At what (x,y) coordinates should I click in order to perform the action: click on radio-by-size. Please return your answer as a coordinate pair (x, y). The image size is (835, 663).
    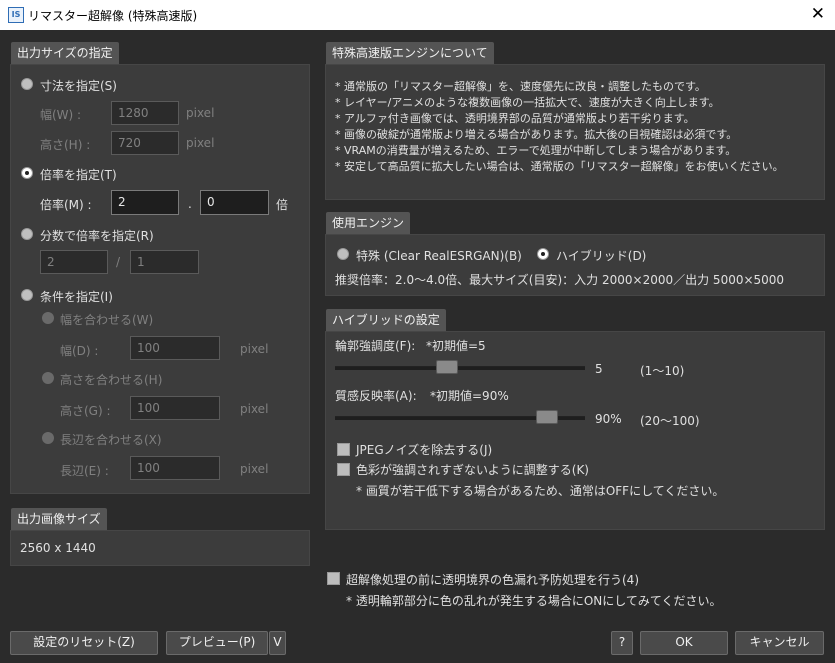
    Looking at the image, I should click on (27, 84).